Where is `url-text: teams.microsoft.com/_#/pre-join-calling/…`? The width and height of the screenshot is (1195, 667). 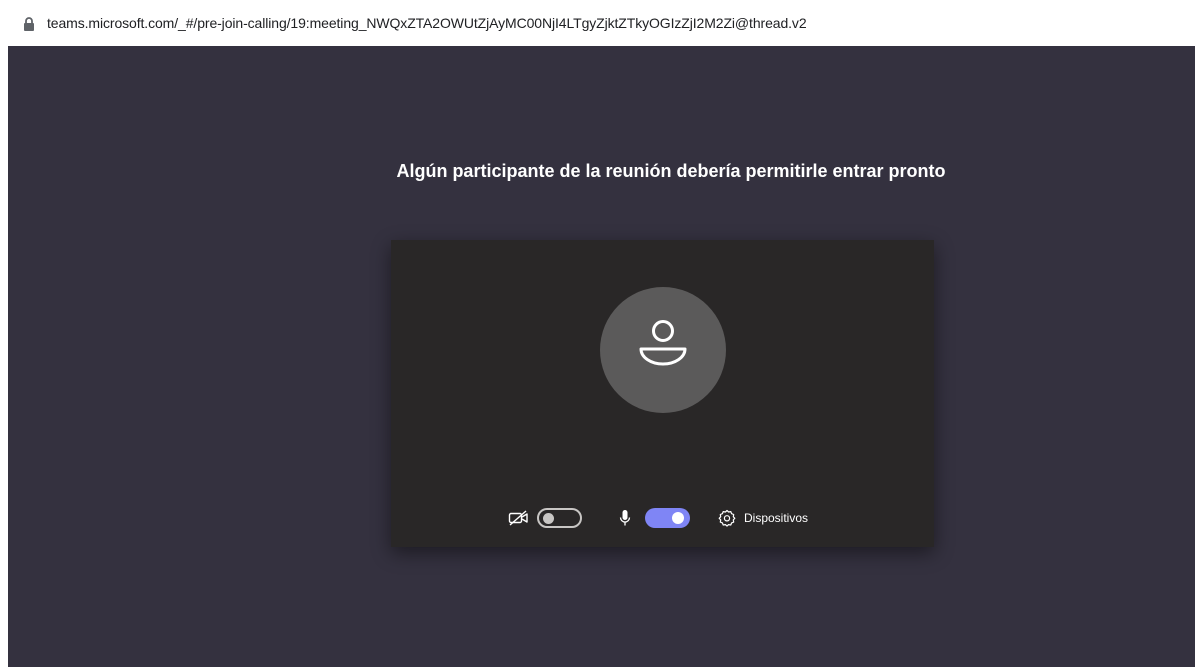 url-text: teams.microsoft.com/_#/pre-join-calling/… is located at coordinates (427, 23).